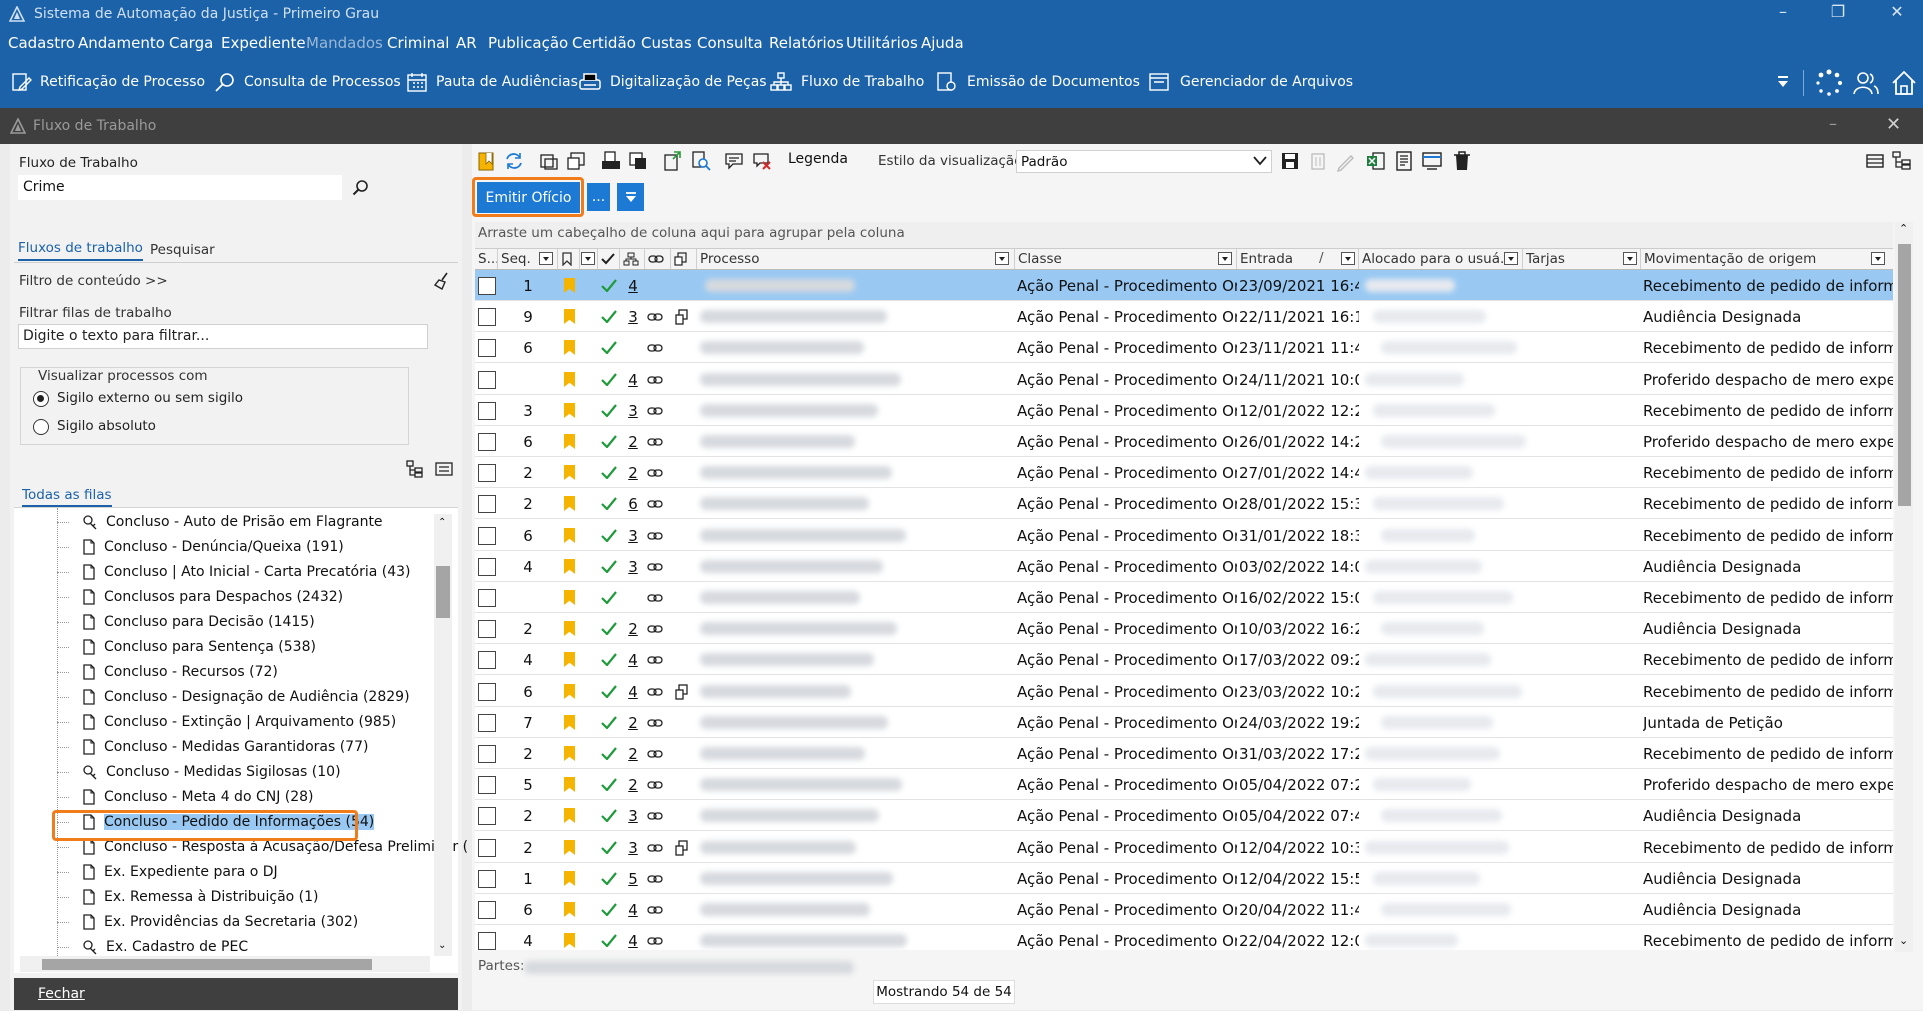  Describe the element at coordinates (442, 281) in the screenshot. I see `clear-filter-broom-icon` at that location.